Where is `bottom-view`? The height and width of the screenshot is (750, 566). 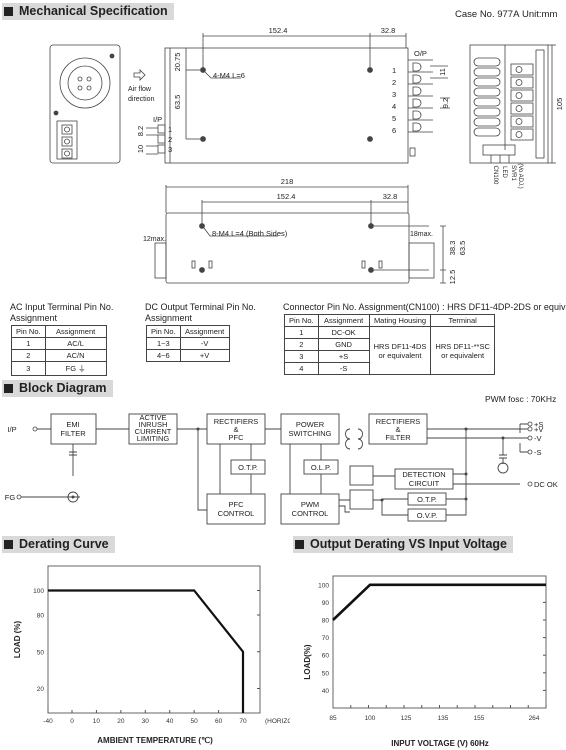 bottom-view is located at coordinates (300, 234).